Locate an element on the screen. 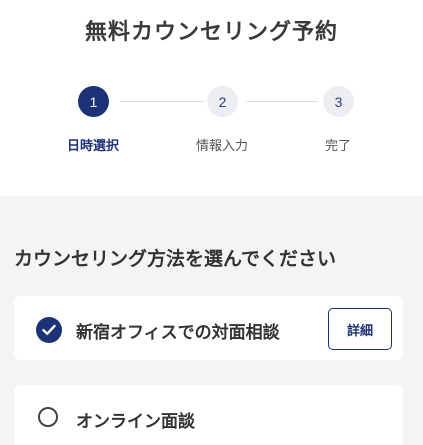 The height and width of the screenshot is (445, 423). step-2-number: 2 is located at coordinates (222, 101).